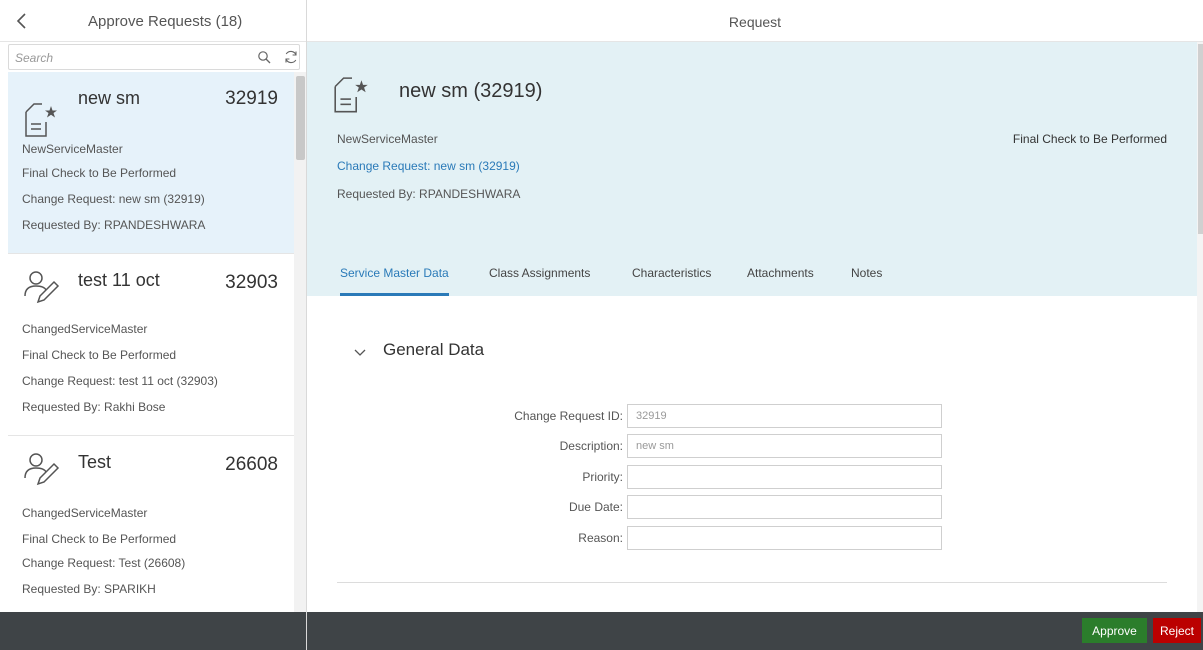 The width and height of the screenshot is (1203, 650). What do you see at coordinates (251, 282) in the screenshot?
I see `list-item-number: 32903` at bounding box center [251, 282].